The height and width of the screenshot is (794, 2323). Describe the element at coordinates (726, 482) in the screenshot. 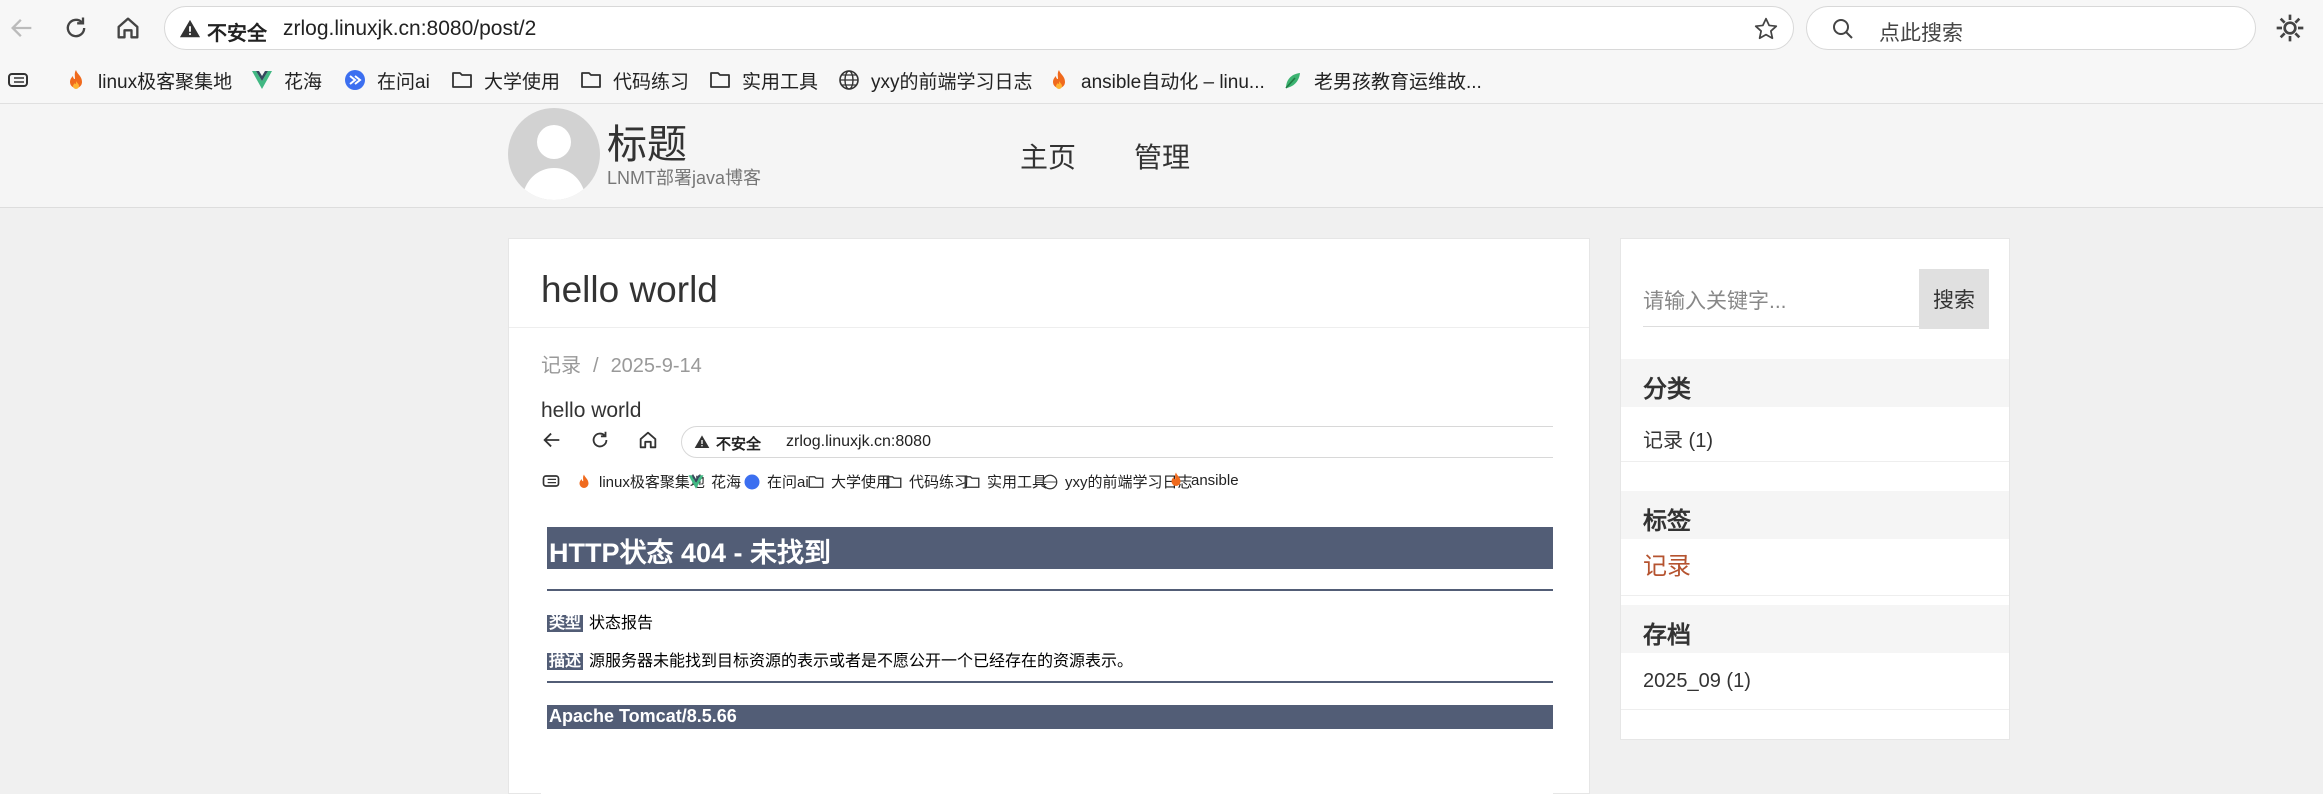

I see `screenshot-bookmark-label: 花海` at that location.